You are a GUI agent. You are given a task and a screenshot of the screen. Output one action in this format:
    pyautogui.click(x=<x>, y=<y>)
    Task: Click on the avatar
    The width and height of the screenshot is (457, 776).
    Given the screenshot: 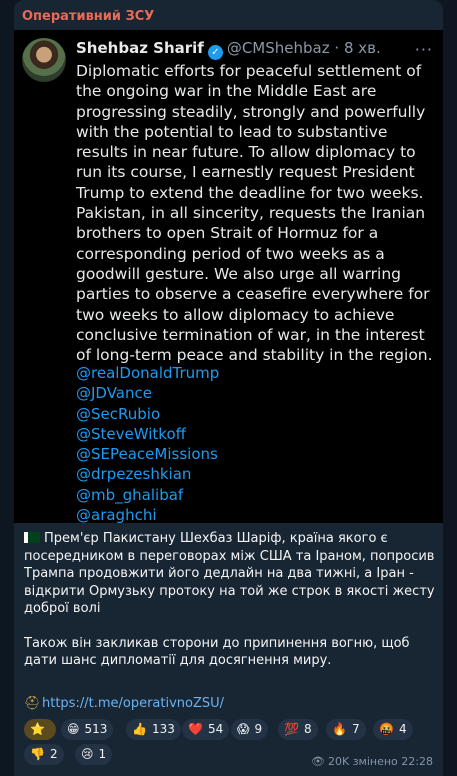 What is the action you would take?
    pyautogui.click(x=44, y=60)
    